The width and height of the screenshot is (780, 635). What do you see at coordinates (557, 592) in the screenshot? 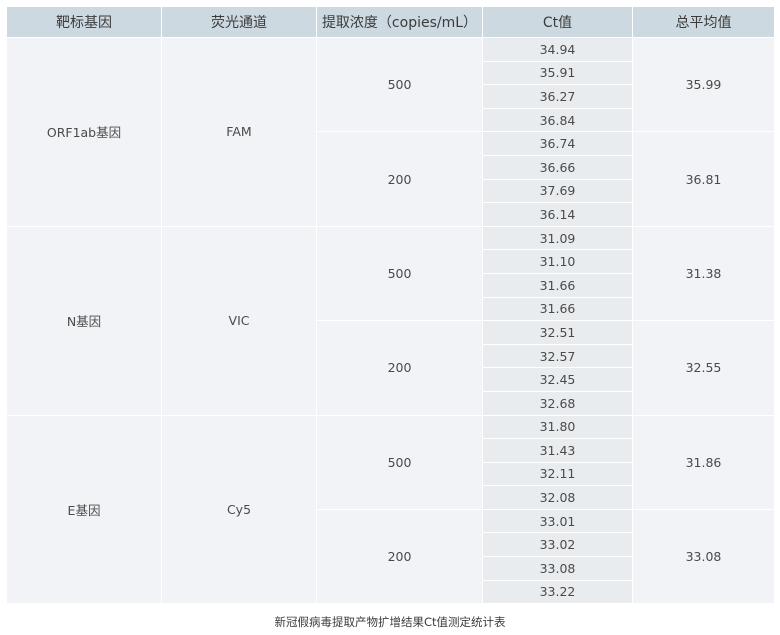
I see `ct-value-cell: 33.22` at bounding box center [557, 592].